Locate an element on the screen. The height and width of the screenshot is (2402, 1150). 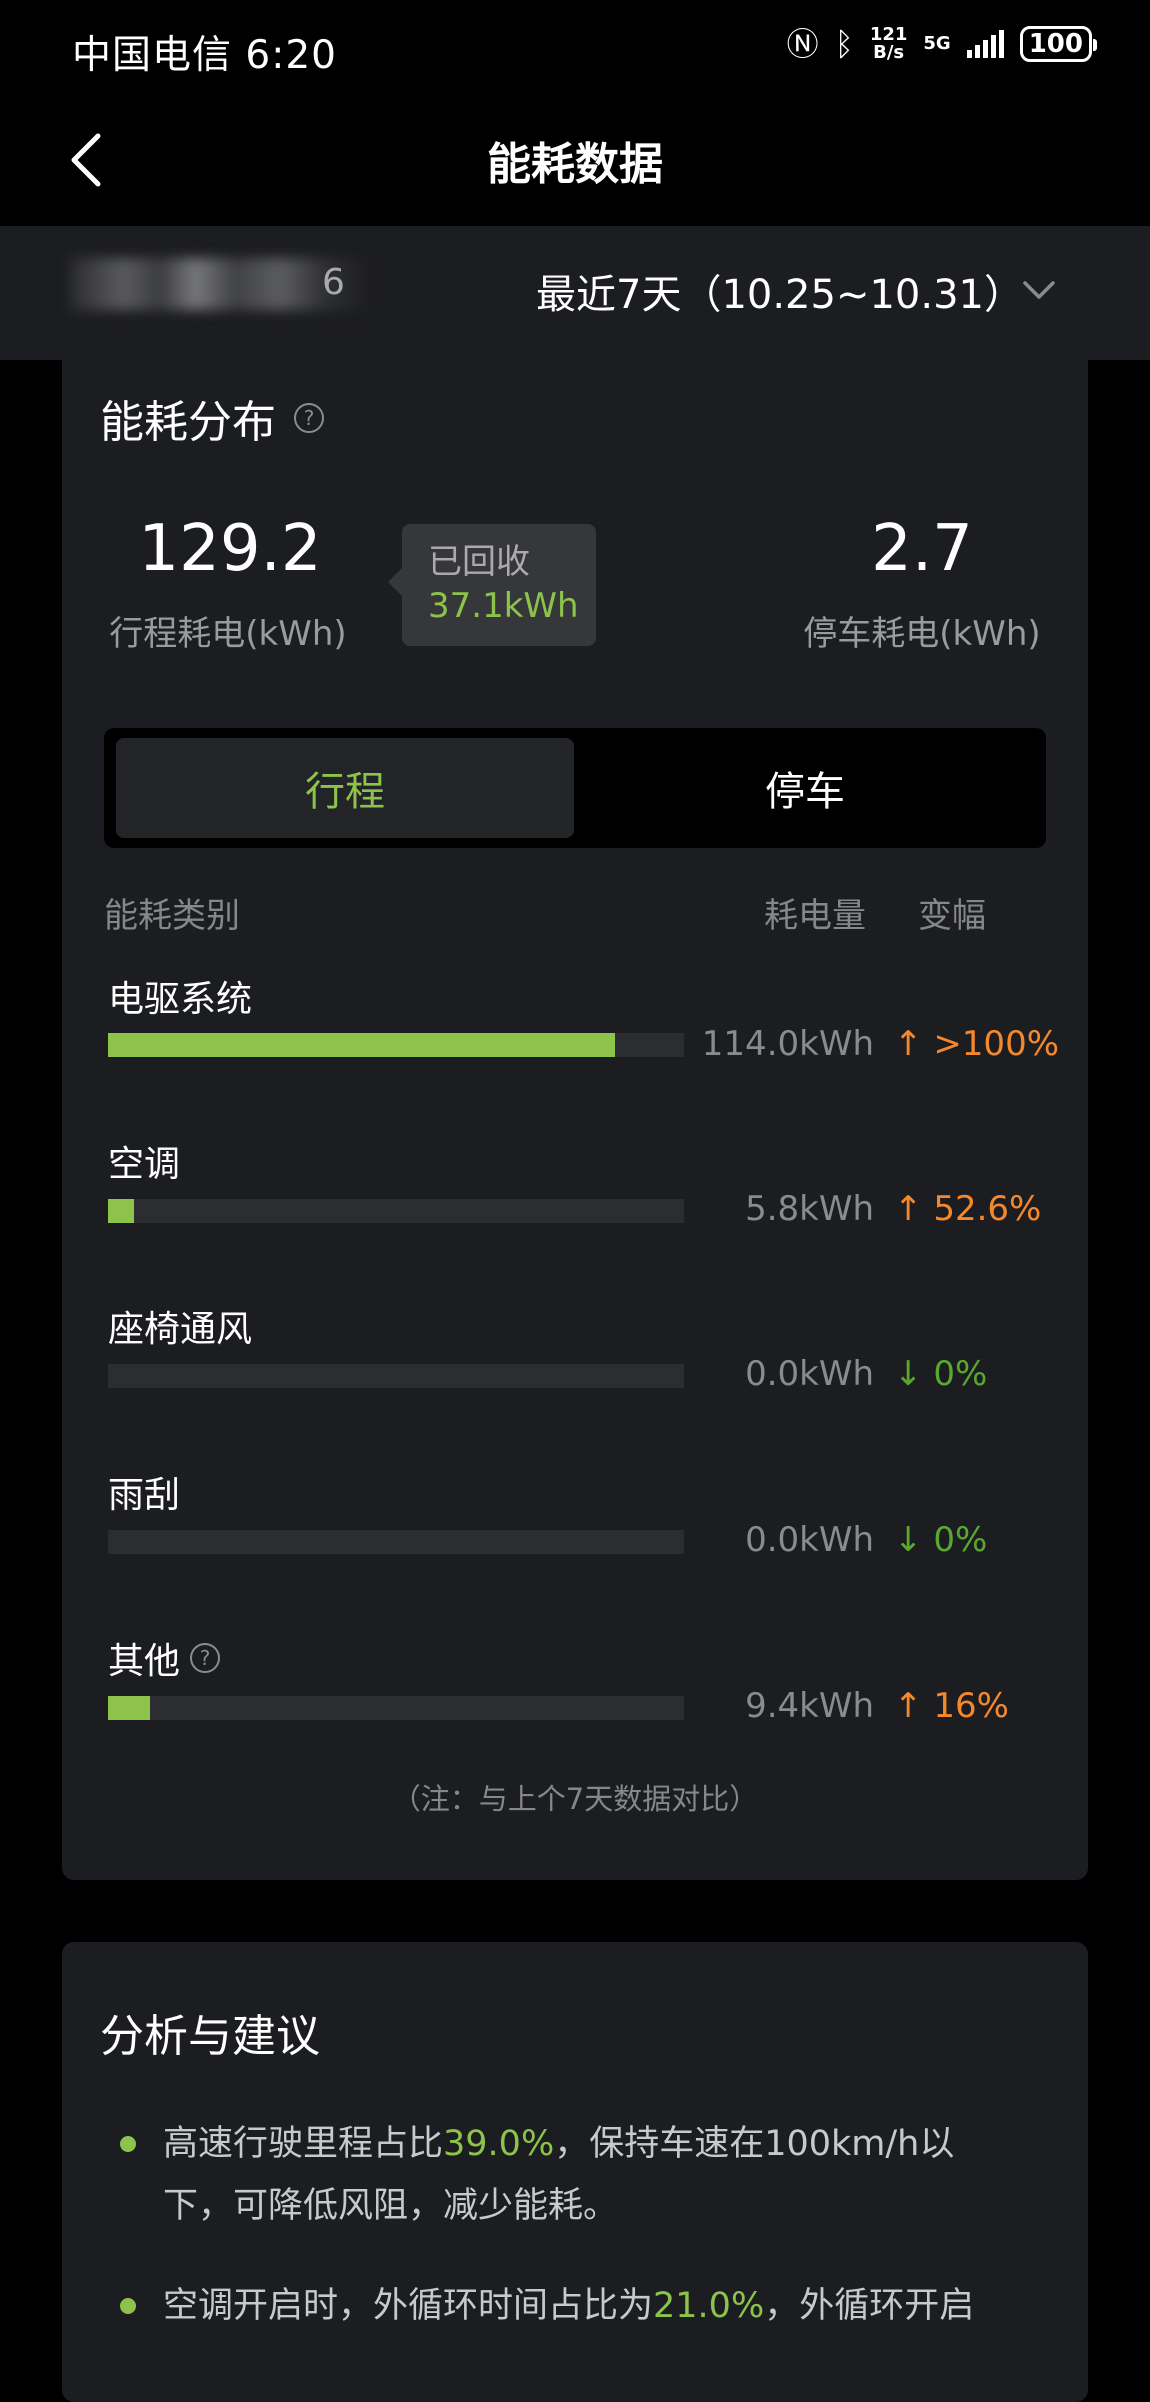
category-change-seat-ventilation: ↓ 0% is located at coordinates (940, 1374).